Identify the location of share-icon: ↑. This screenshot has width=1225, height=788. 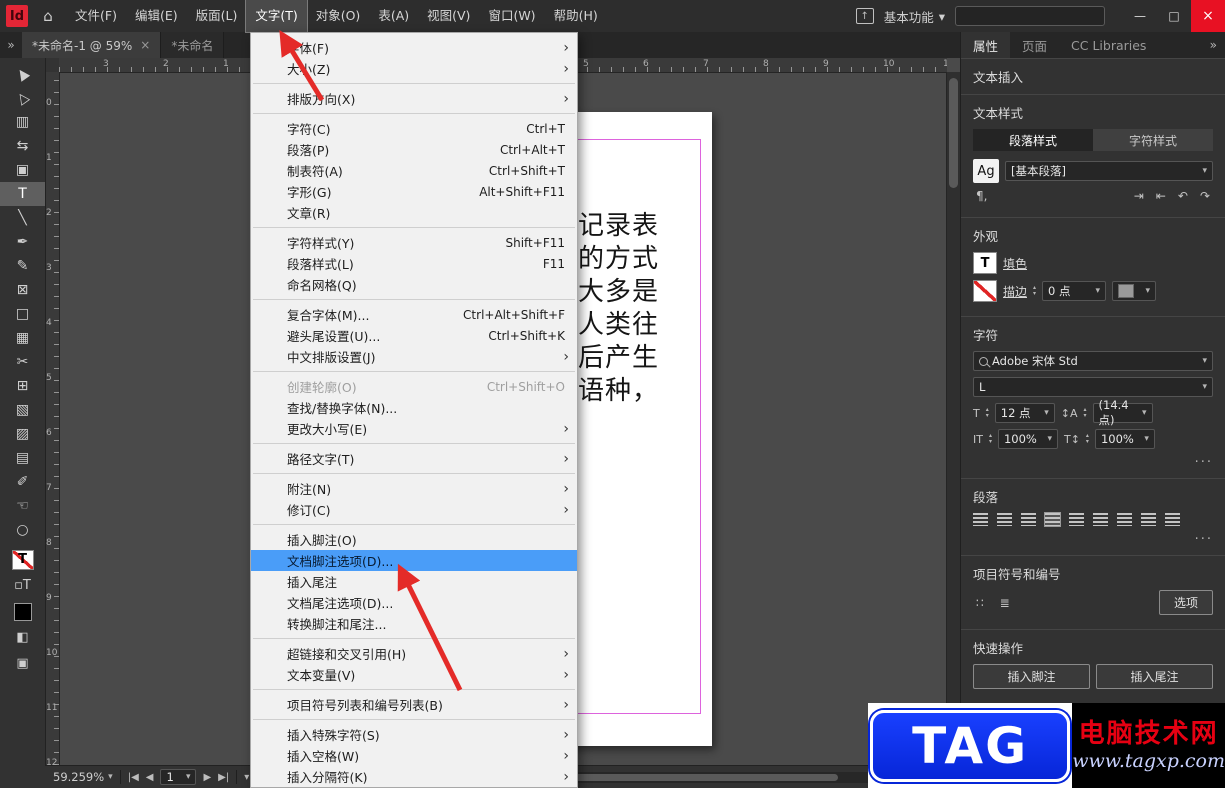
(864, 16).